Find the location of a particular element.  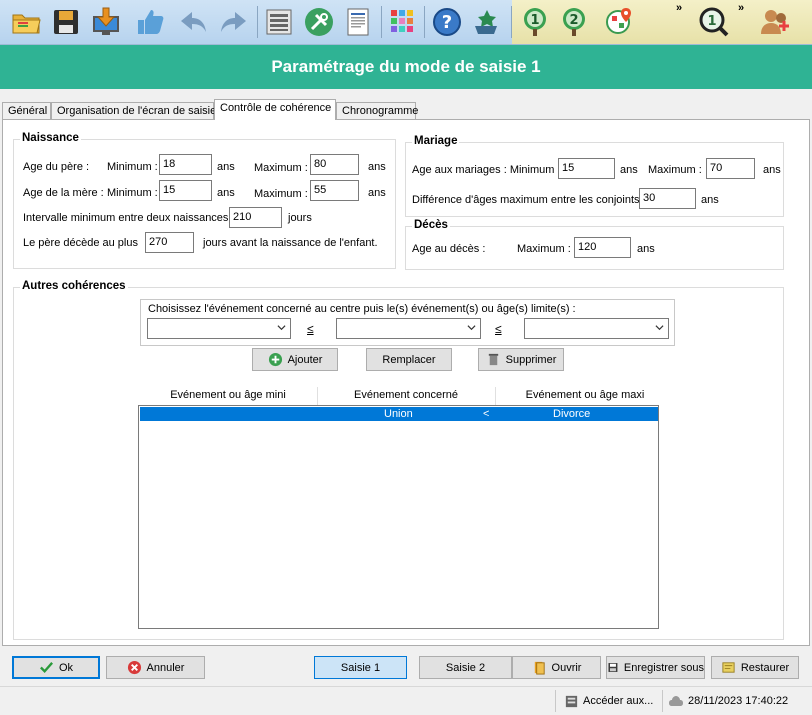

intervalle-input: 210 is located at coordinates (255, 217).